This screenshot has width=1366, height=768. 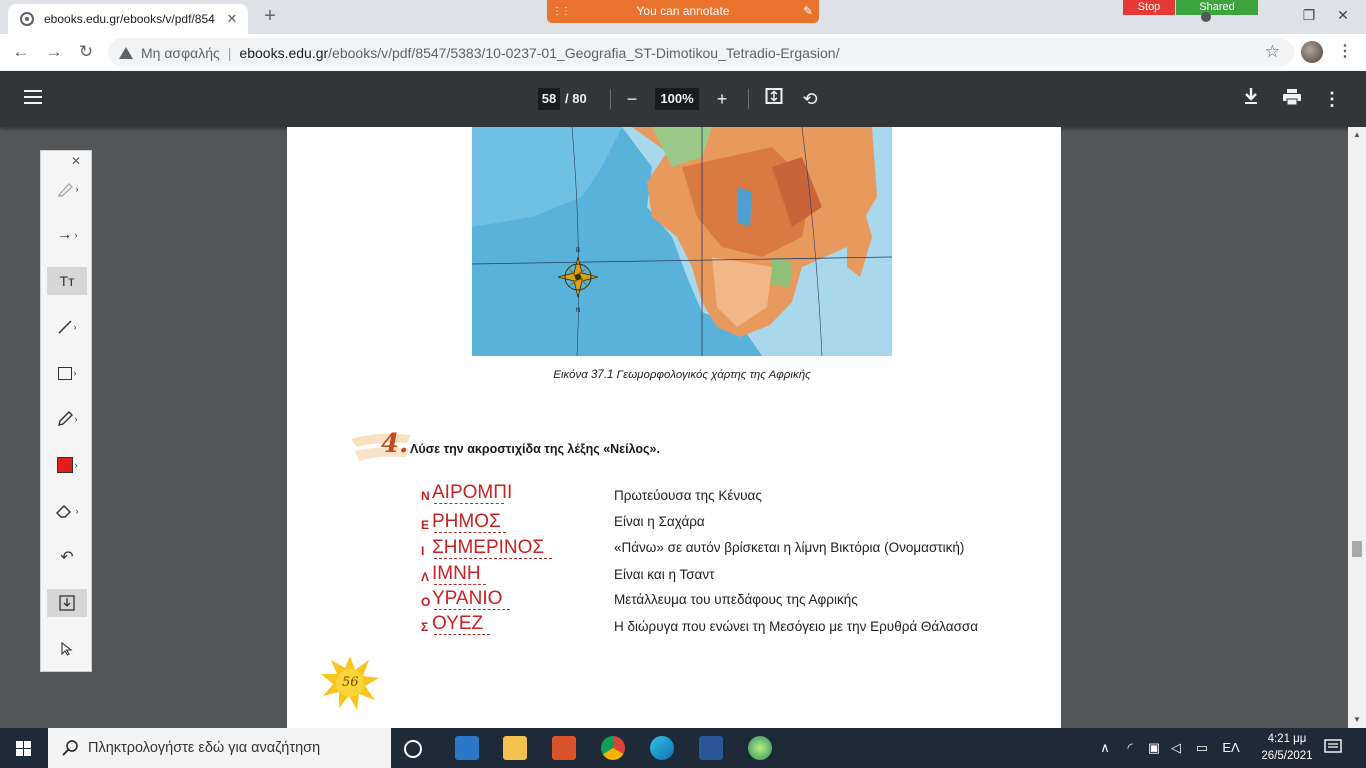 What do you see at coordinates (67, 603) in the screenshot?
I see `save-icon` at bounding box center [67, 603].